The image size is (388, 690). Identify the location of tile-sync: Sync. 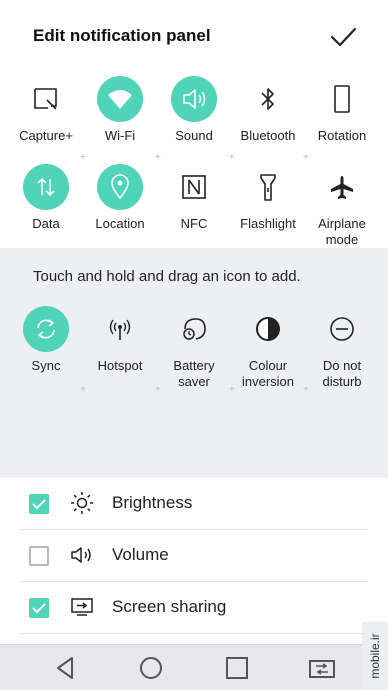
(46, 340).